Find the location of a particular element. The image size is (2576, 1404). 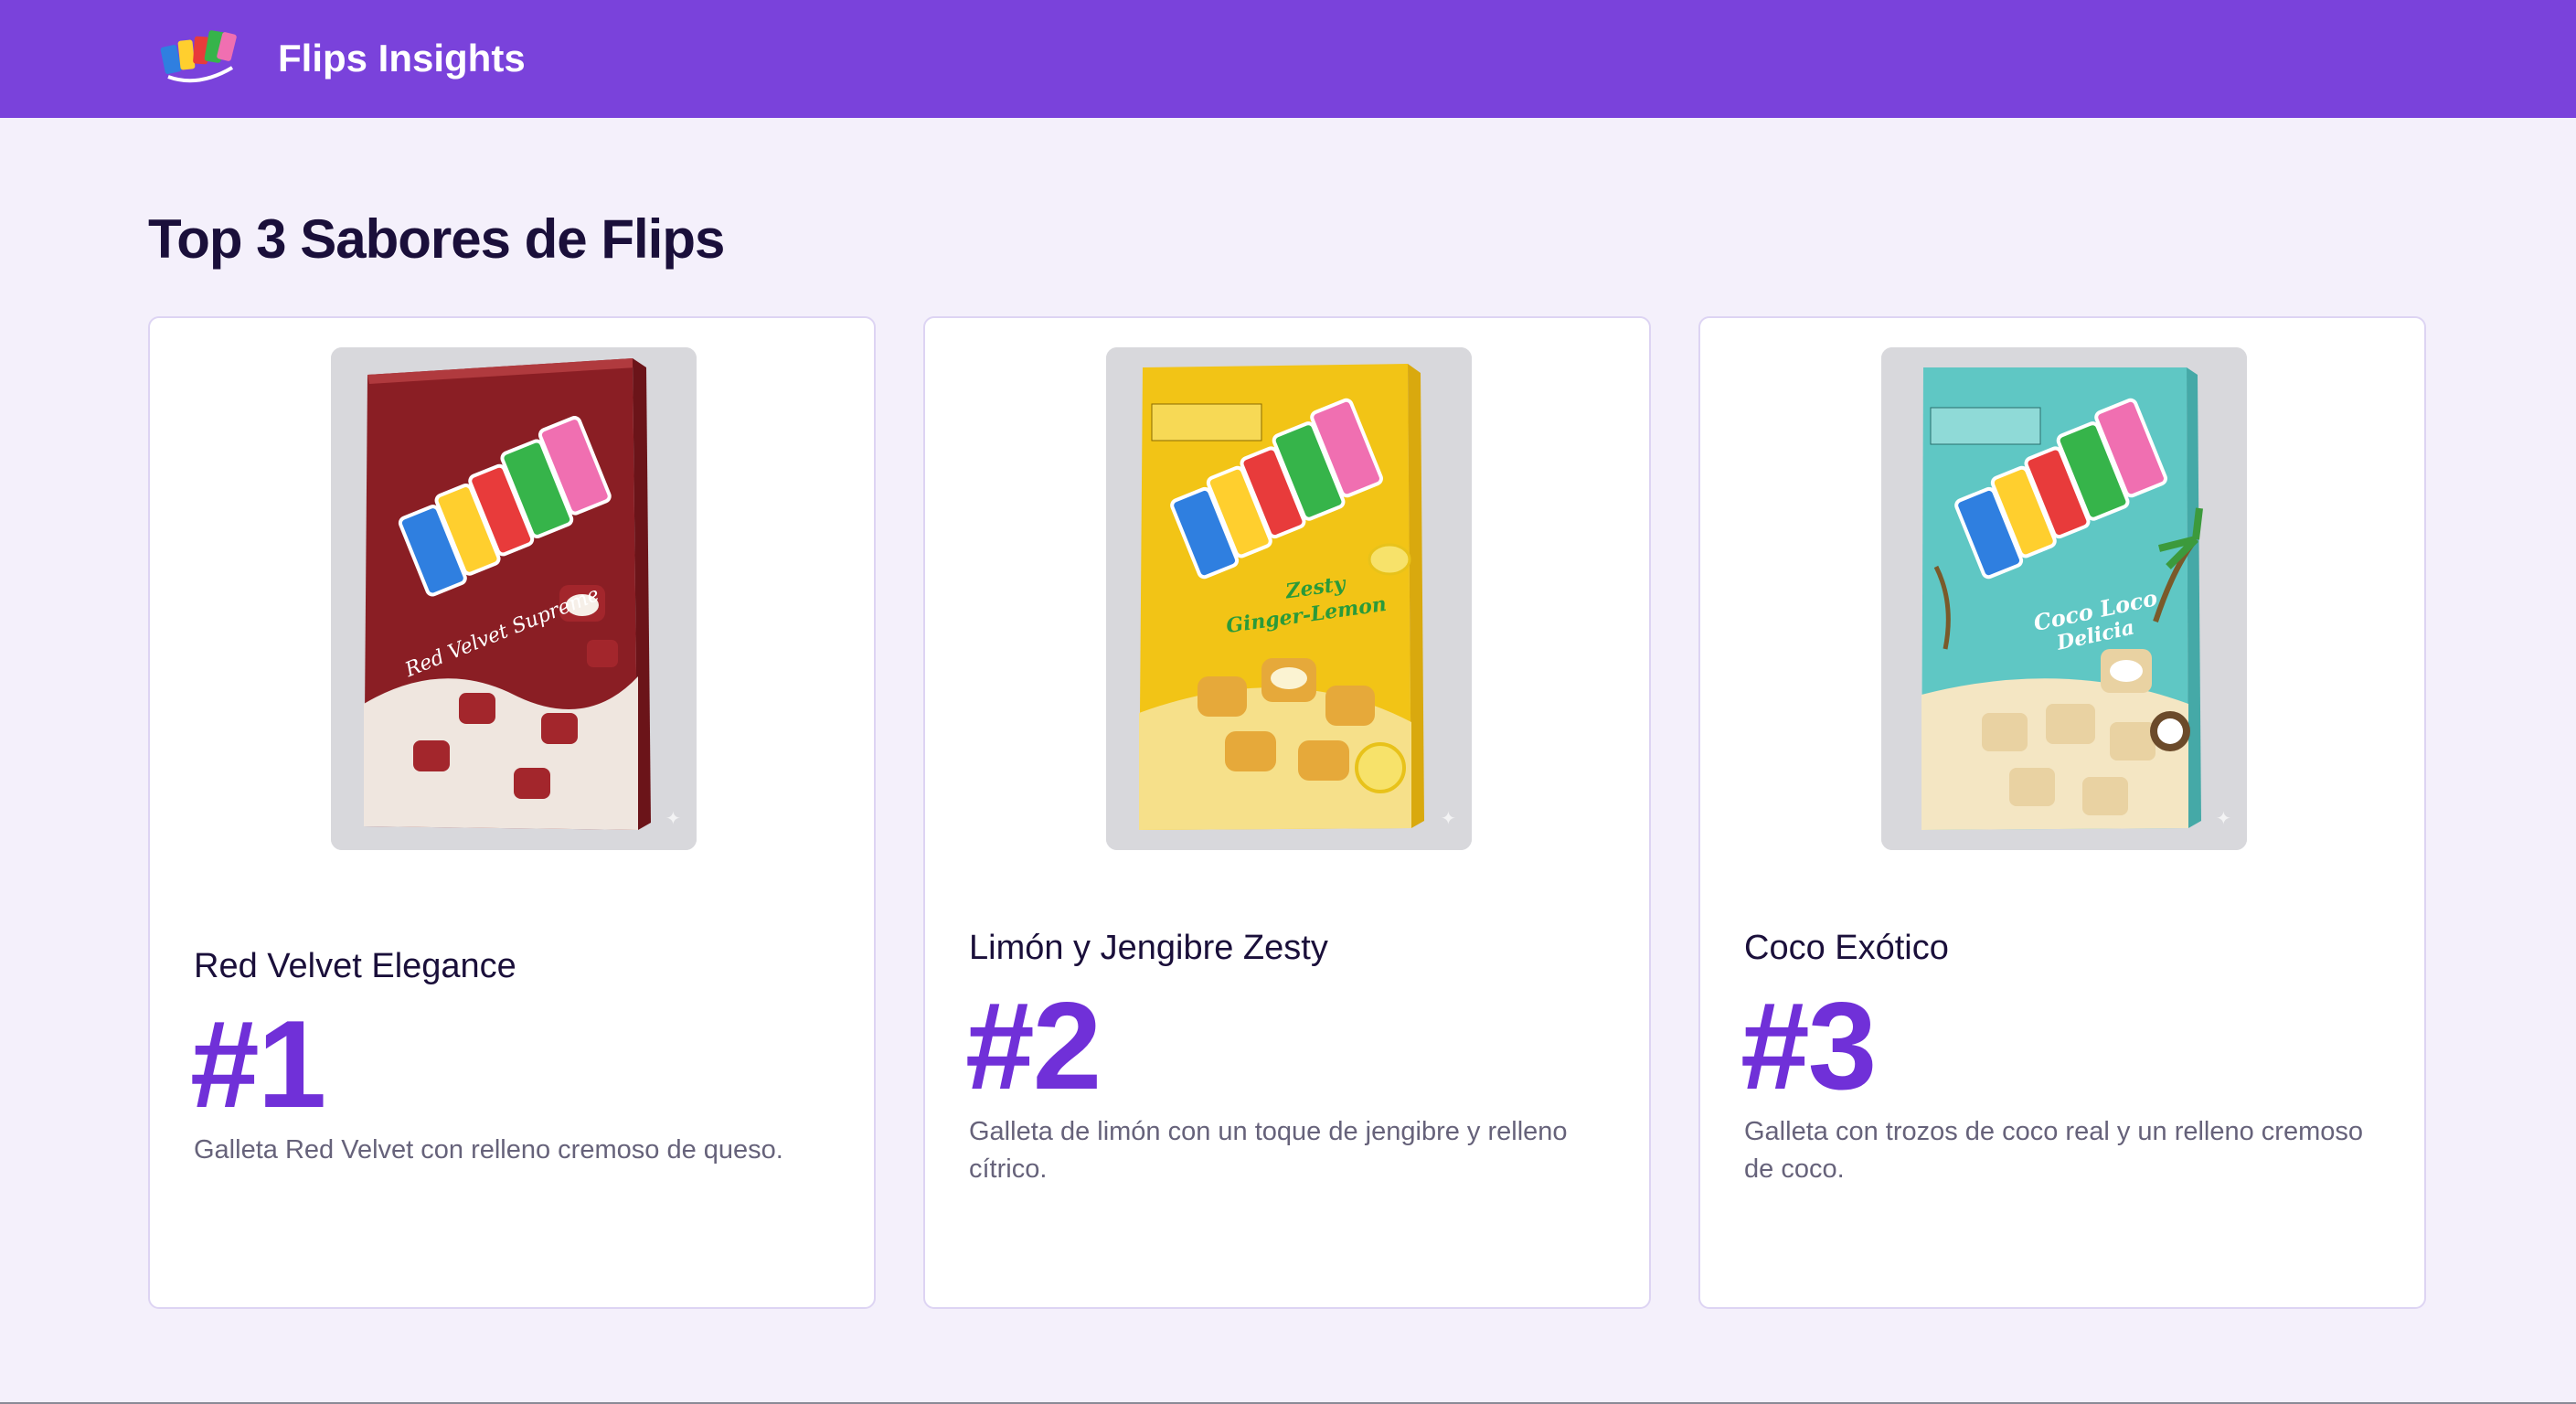

cereal-box-coco-loco-image: Coco Loco Delicia ✦ is located at coordinates (2064, 598).